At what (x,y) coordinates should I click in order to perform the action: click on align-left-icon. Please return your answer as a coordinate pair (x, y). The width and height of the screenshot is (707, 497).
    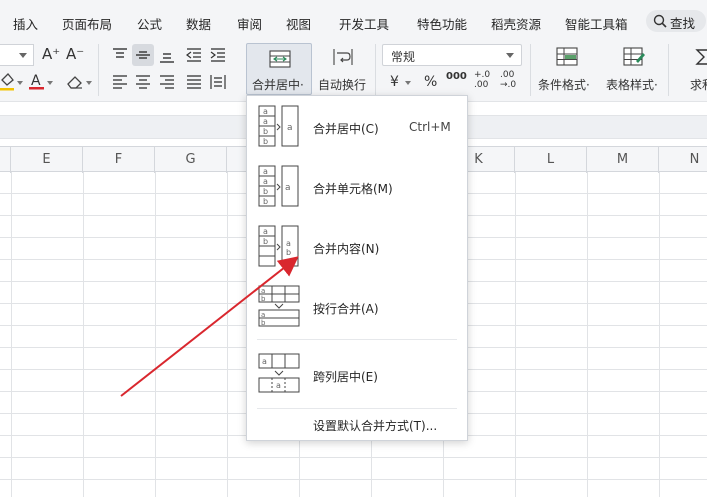
    Looking at the image, I should click on (120, 82).